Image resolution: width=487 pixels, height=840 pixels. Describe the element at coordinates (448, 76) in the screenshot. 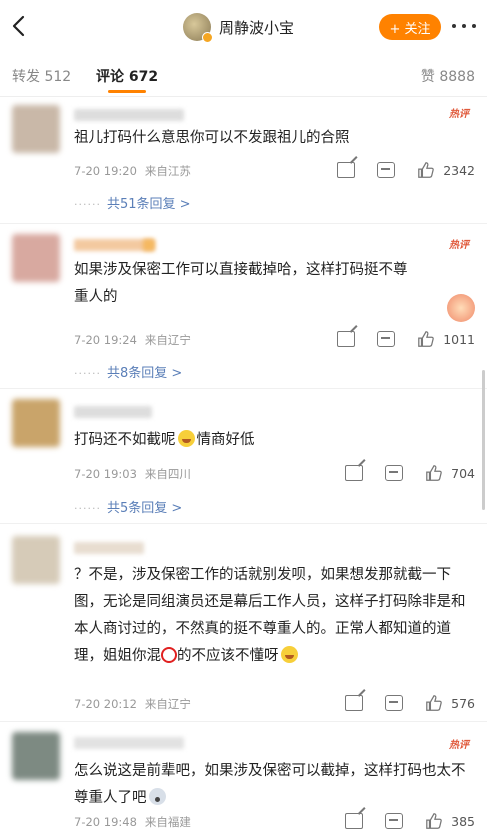

I see `tab-like: 赞 8888` at that location.